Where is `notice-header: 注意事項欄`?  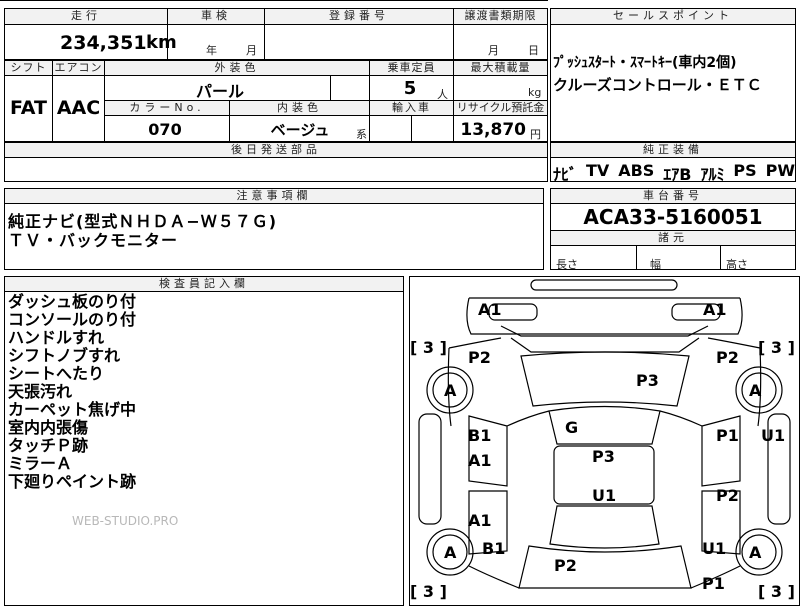 notice-header: 注意事項欄 is located at coordinates (274, 196).